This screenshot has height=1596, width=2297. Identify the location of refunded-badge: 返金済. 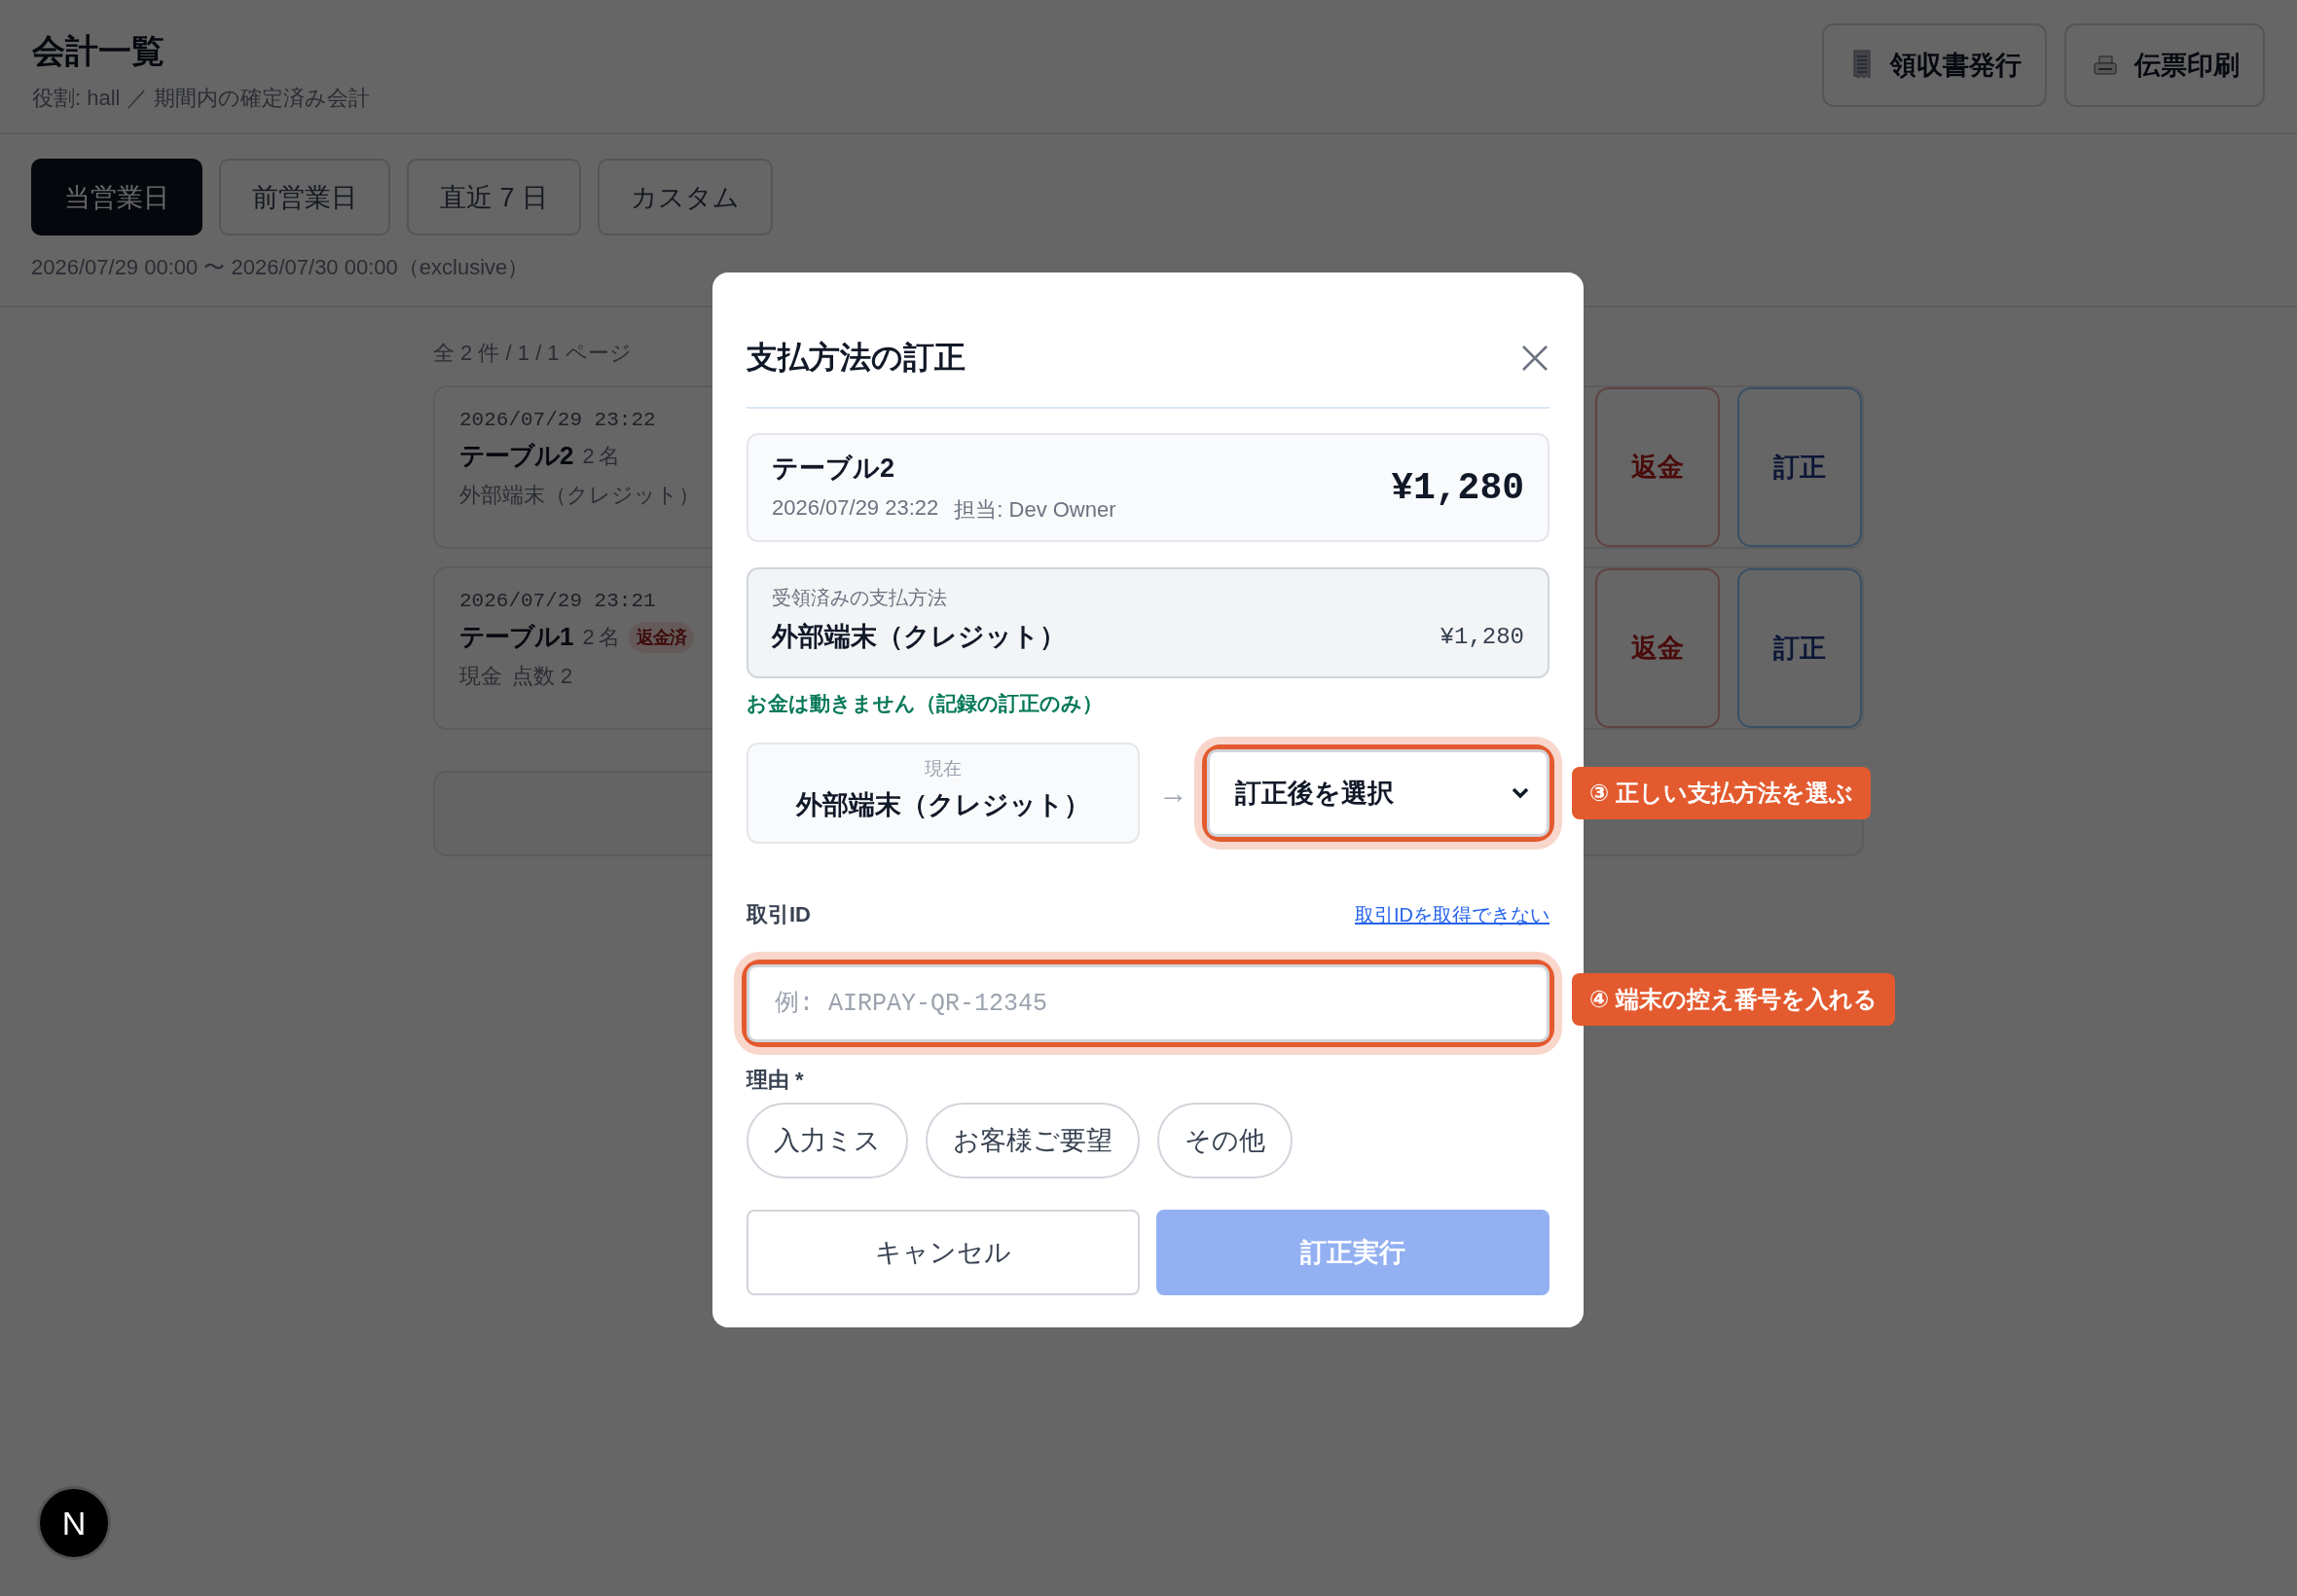
(661, 637).